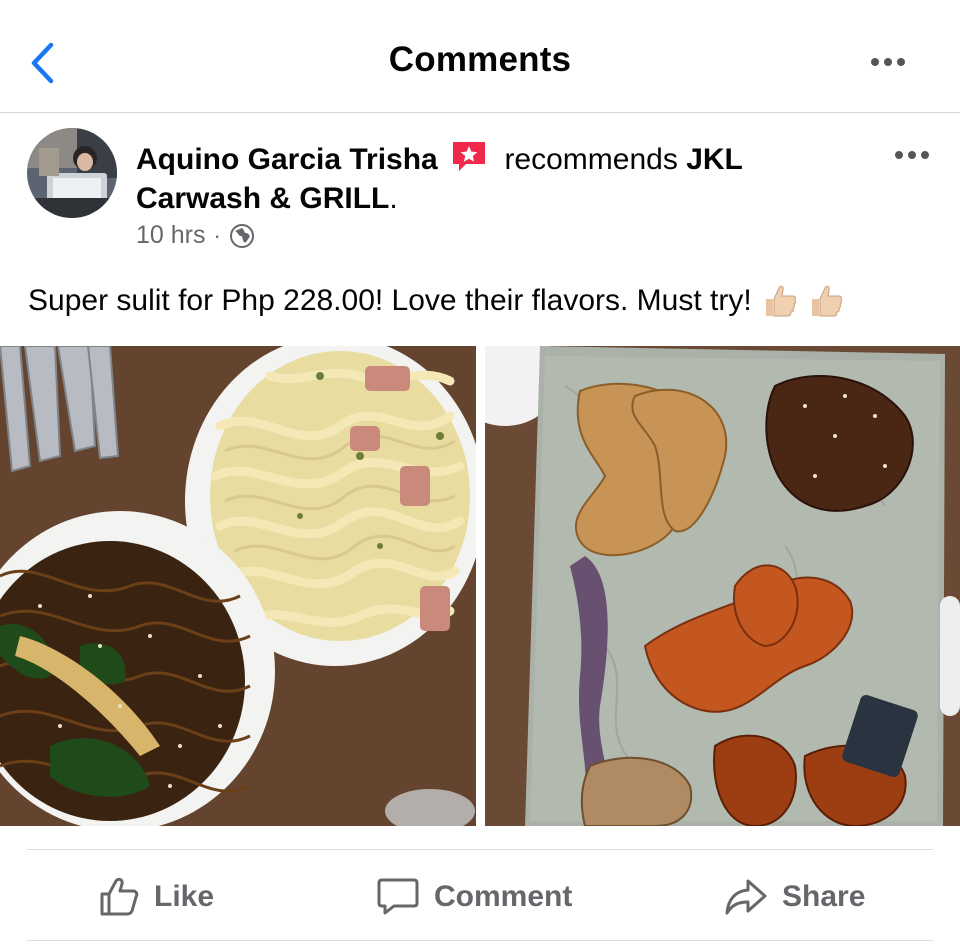  What do you see at coordinates (398, 896) in the screenshot?
I see `comment-icon` at bounding box center [398, 896].